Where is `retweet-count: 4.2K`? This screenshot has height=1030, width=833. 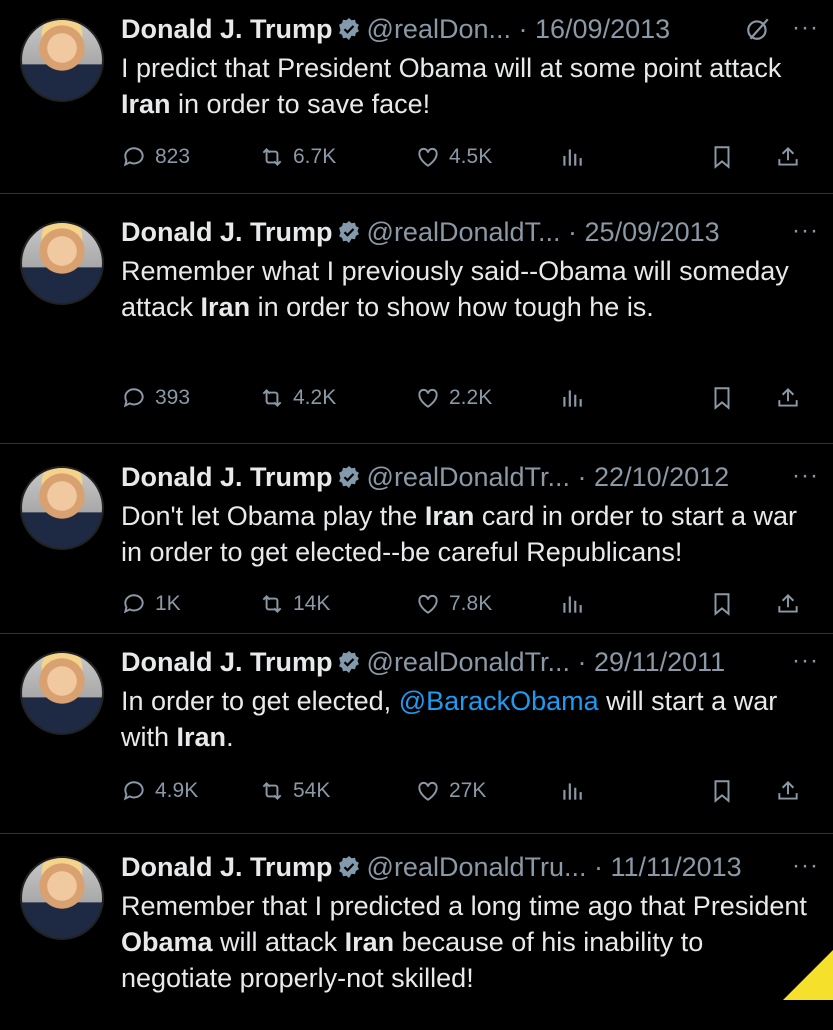
retweet-count: 4.2K is located at coordinates (315, 397).